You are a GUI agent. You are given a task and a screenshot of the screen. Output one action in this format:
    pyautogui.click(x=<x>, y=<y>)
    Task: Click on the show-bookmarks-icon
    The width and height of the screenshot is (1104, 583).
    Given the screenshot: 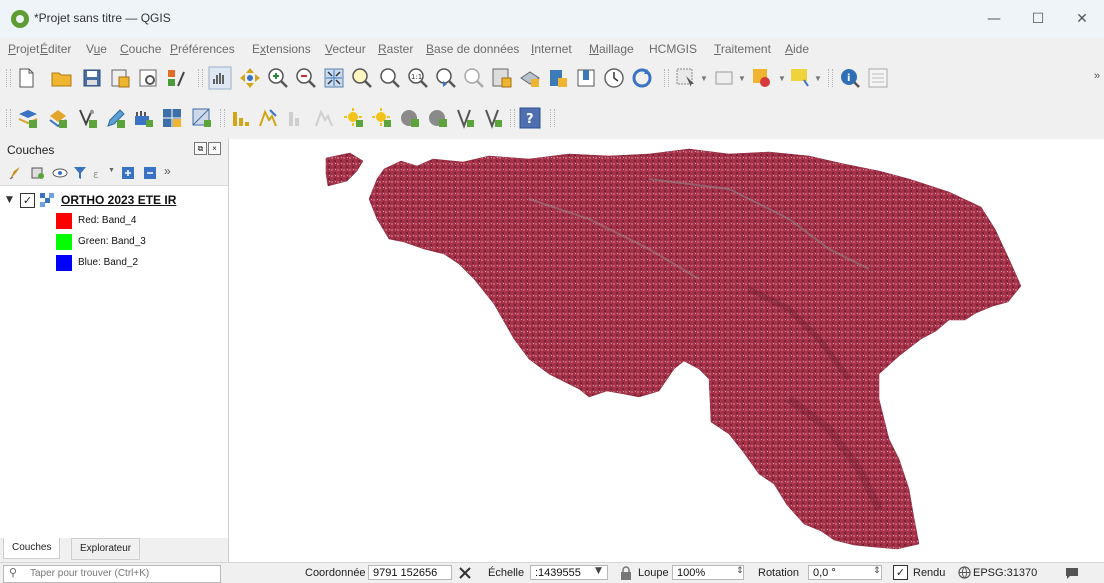 What is the action you would take?
    pyautogui.click(x=586, y=78)
    